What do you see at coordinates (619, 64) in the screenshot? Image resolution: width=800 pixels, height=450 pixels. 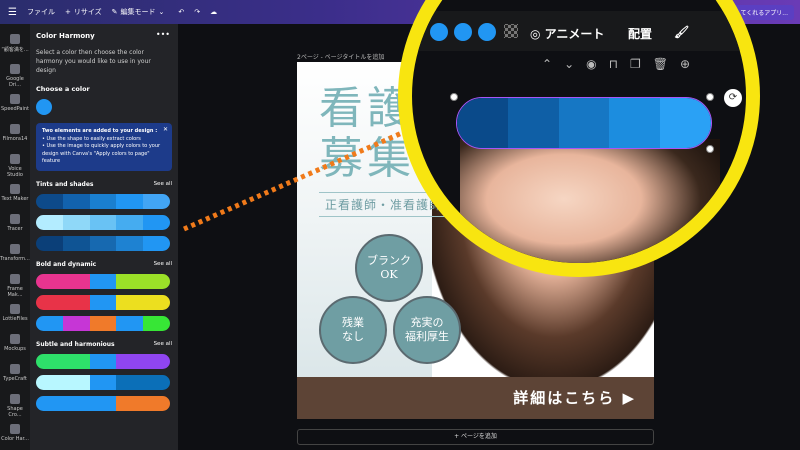 I see `lock-icon: ⊓` at bounding box center [619, 64].